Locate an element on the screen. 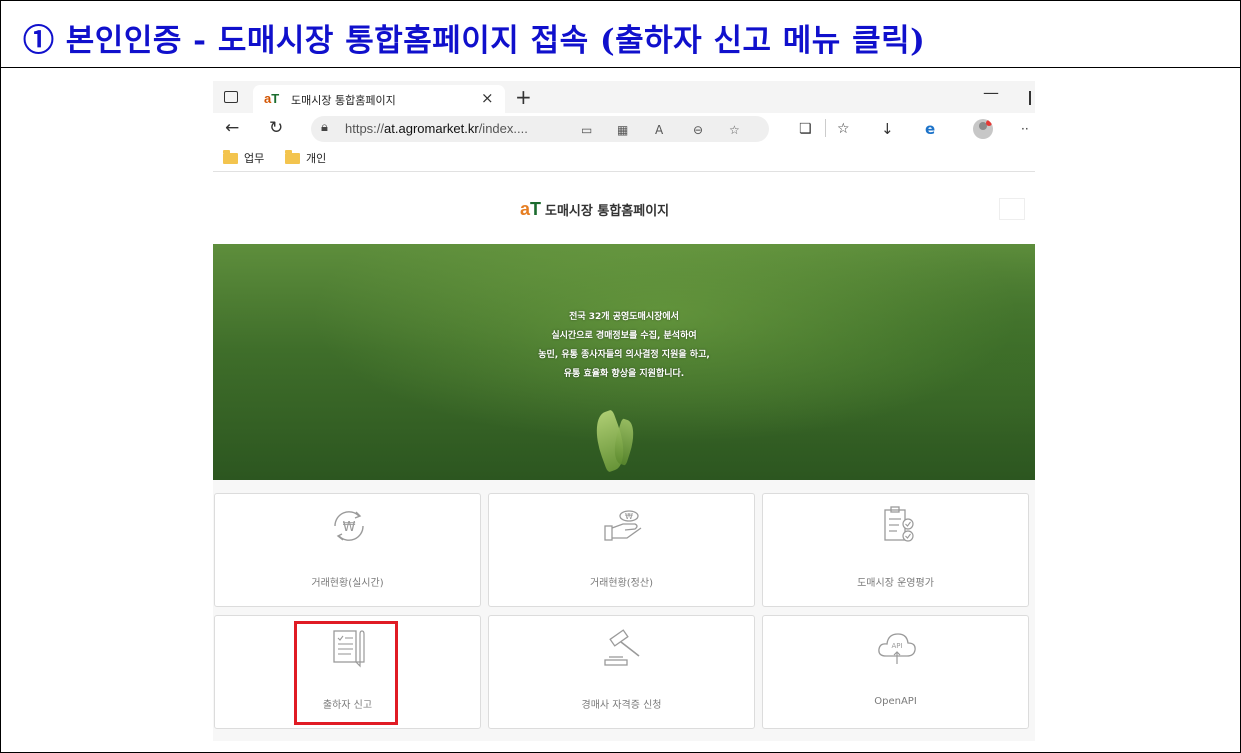 The image size is (1241, 753). menu-card-label: 거래현황(정산) is located at coordinates (621, 583).